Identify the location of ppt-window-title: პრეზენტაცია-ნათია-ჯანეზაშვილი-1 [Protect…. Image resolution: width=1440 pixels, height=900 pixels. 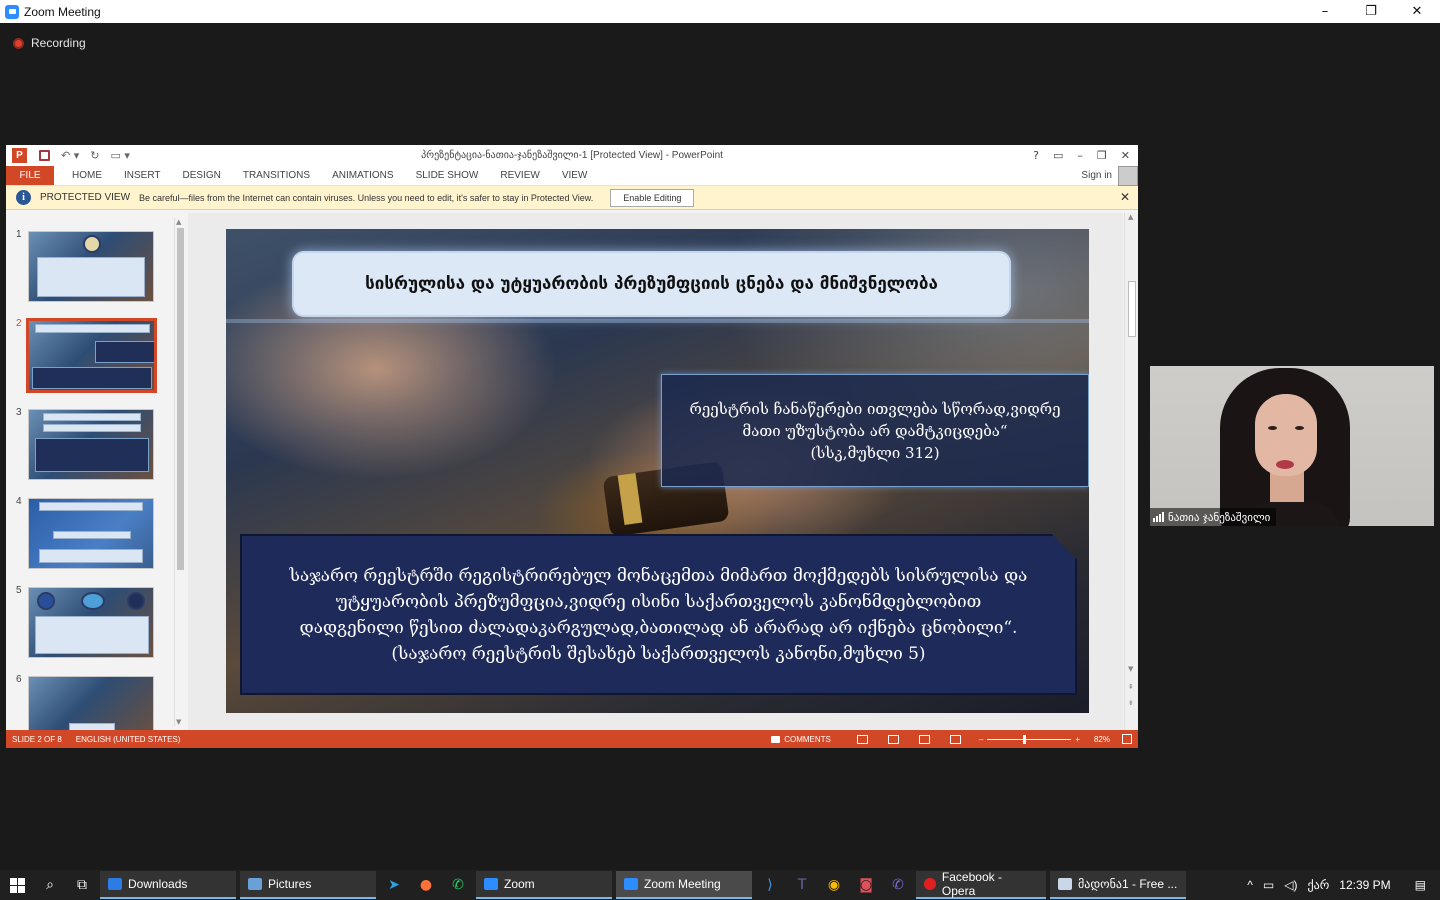
(572, 155).